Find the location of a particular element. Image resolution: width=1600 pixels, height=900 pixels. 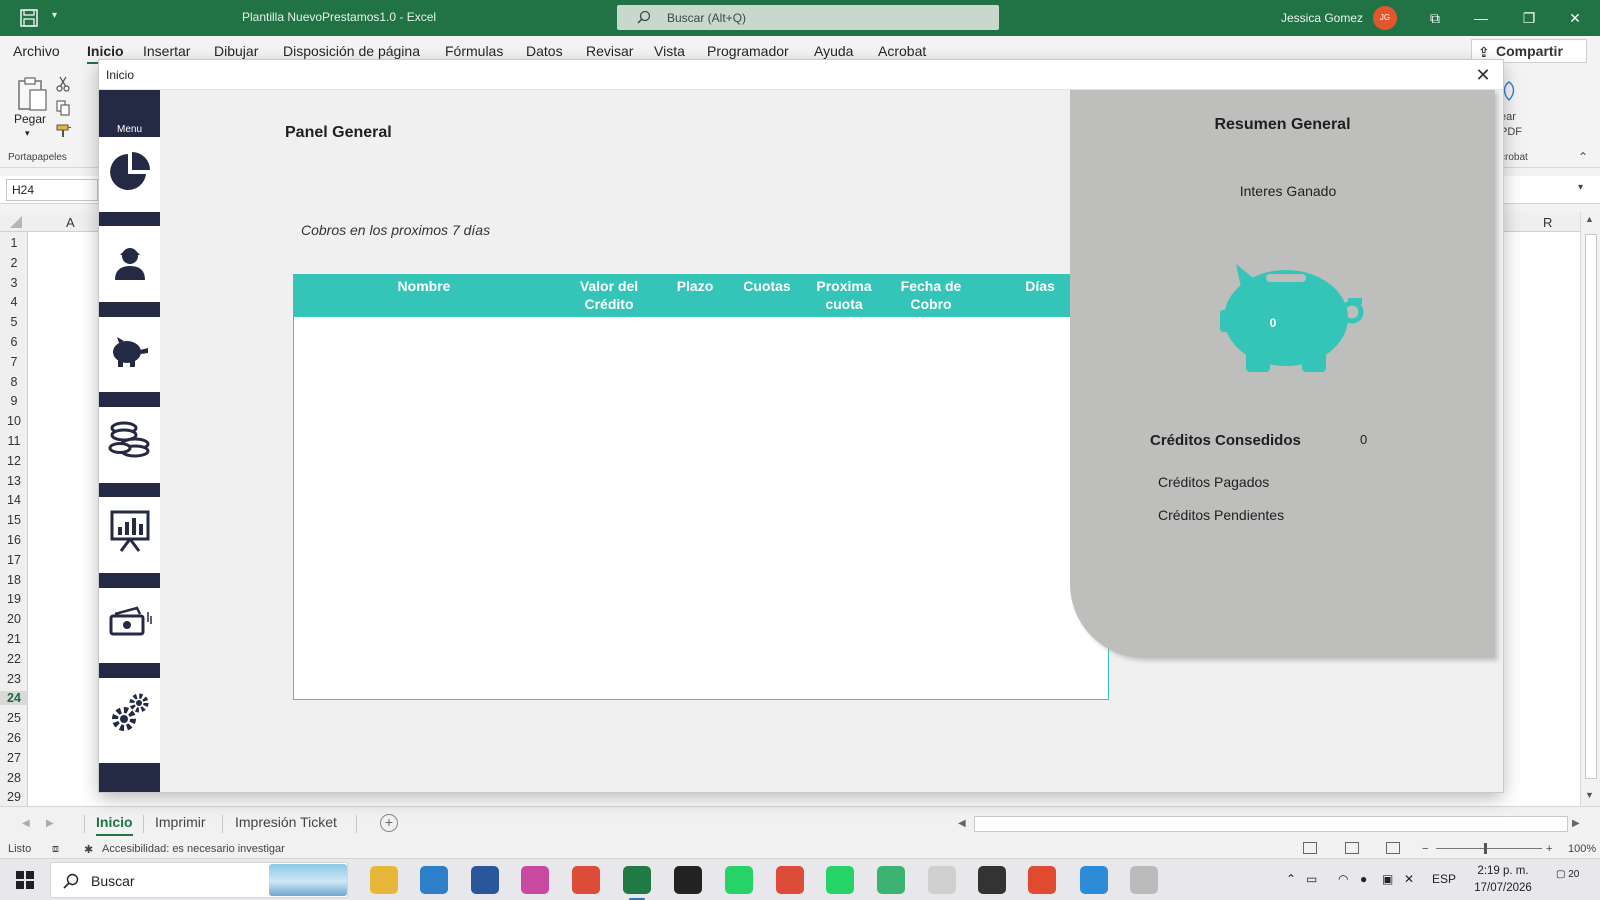

coins-icon is located at coordinates (130, 441).